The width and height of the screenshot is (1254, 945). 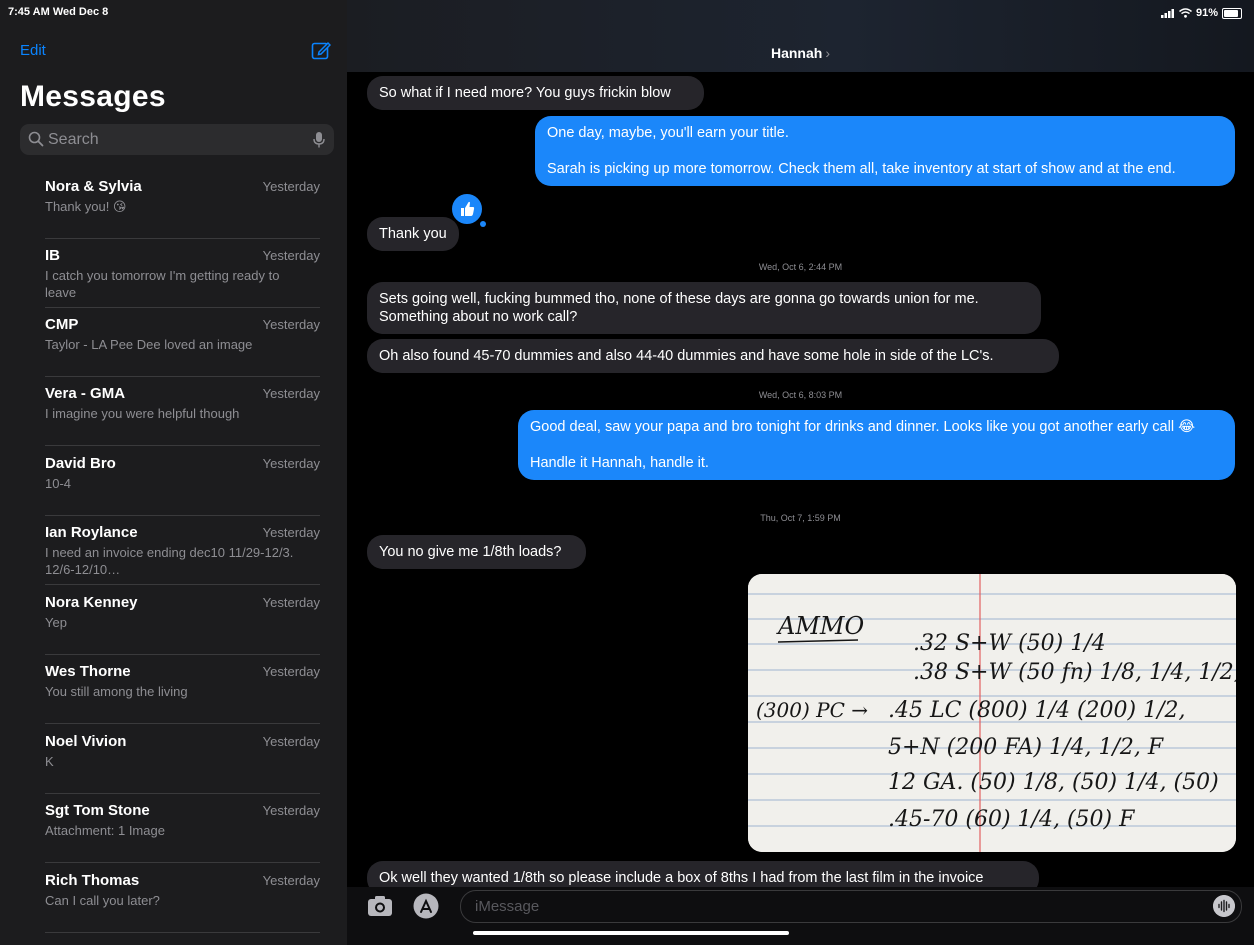 I want to click on wifi-icon, so click(x=1185, y=13).